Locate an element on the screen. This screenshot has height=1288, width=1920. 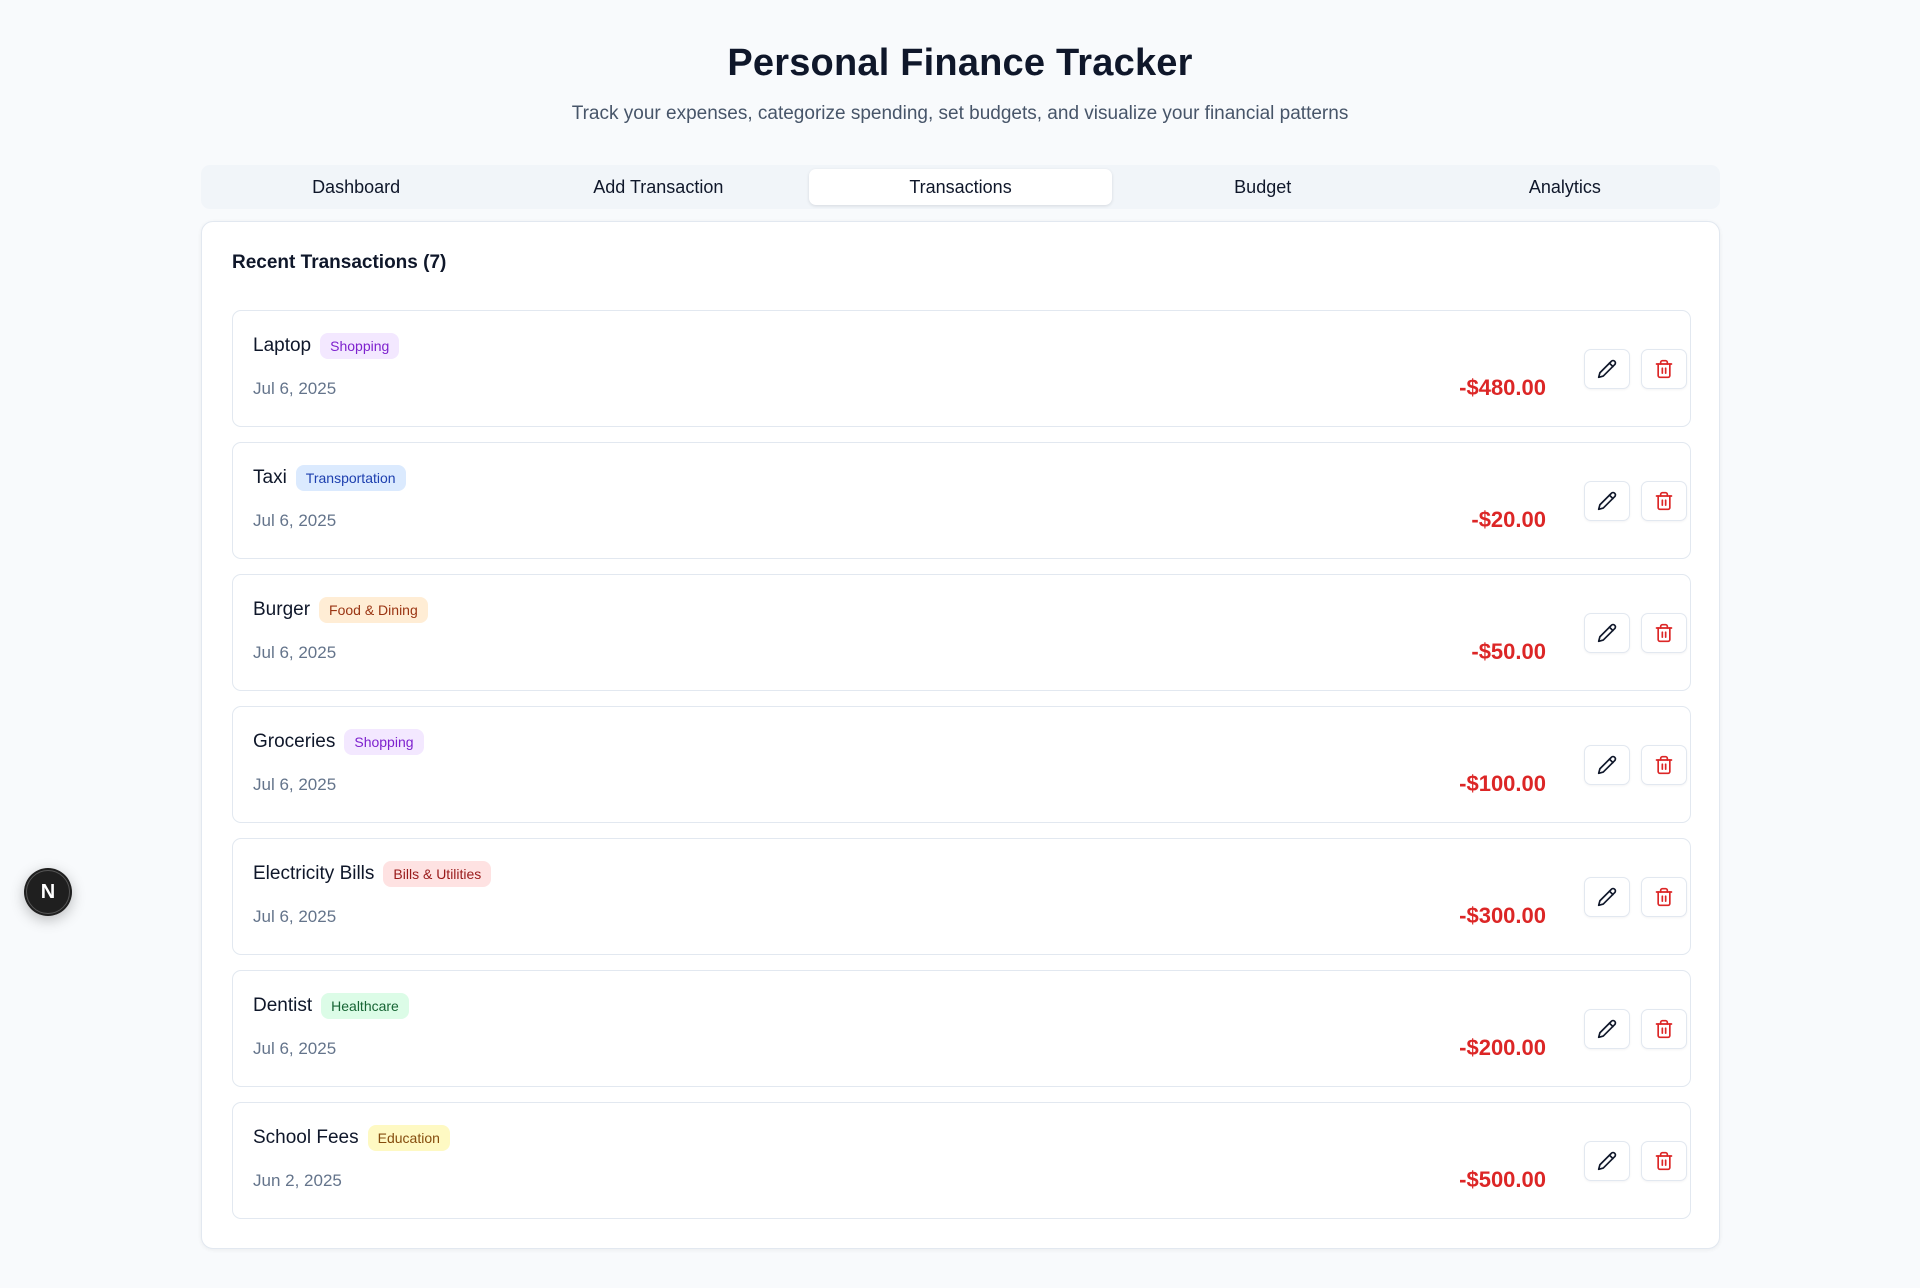
transaction-header: Burger Food & Dining is located at coordinates (340, 610).